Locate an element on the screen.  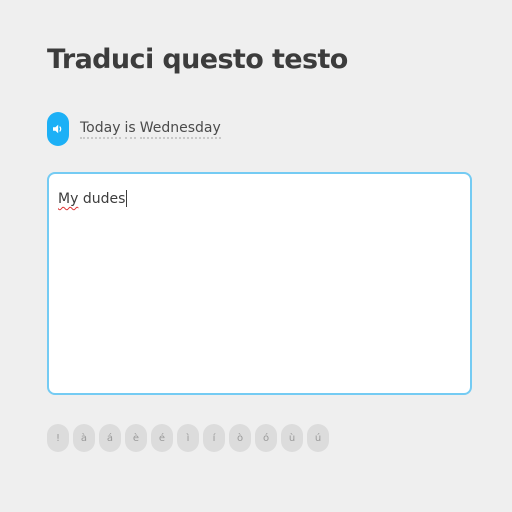
translation-text-rest: dudes is located at coordinates (102, 199).